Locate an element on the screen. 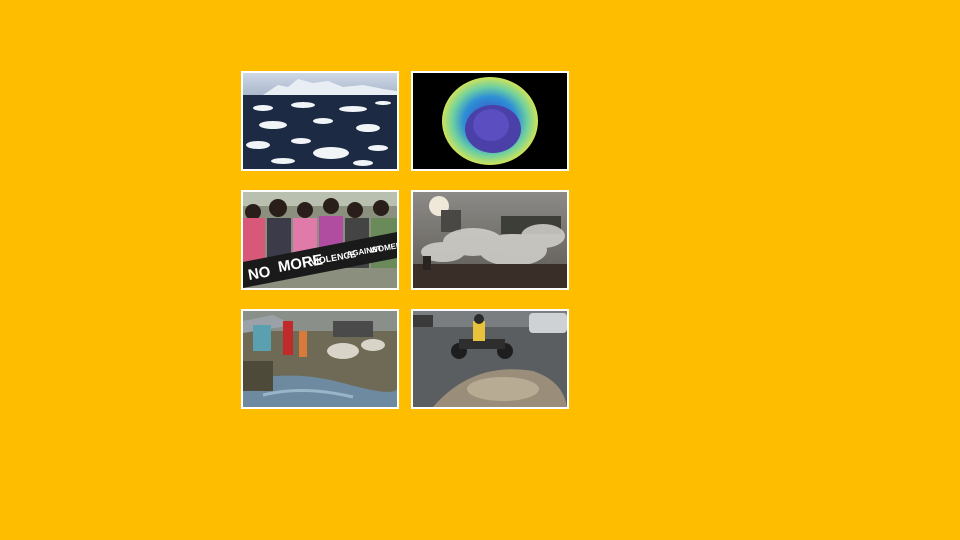  burning-waste-photo is located at coordinates (490, 240).